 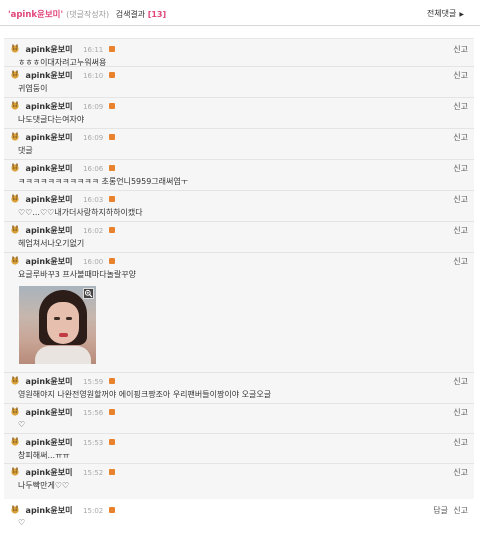 What do you see at coordinates (44, 485) in the screenshot?
I see `comment-text: 나두빡만게♡♡` at bounding box center [44, 485].